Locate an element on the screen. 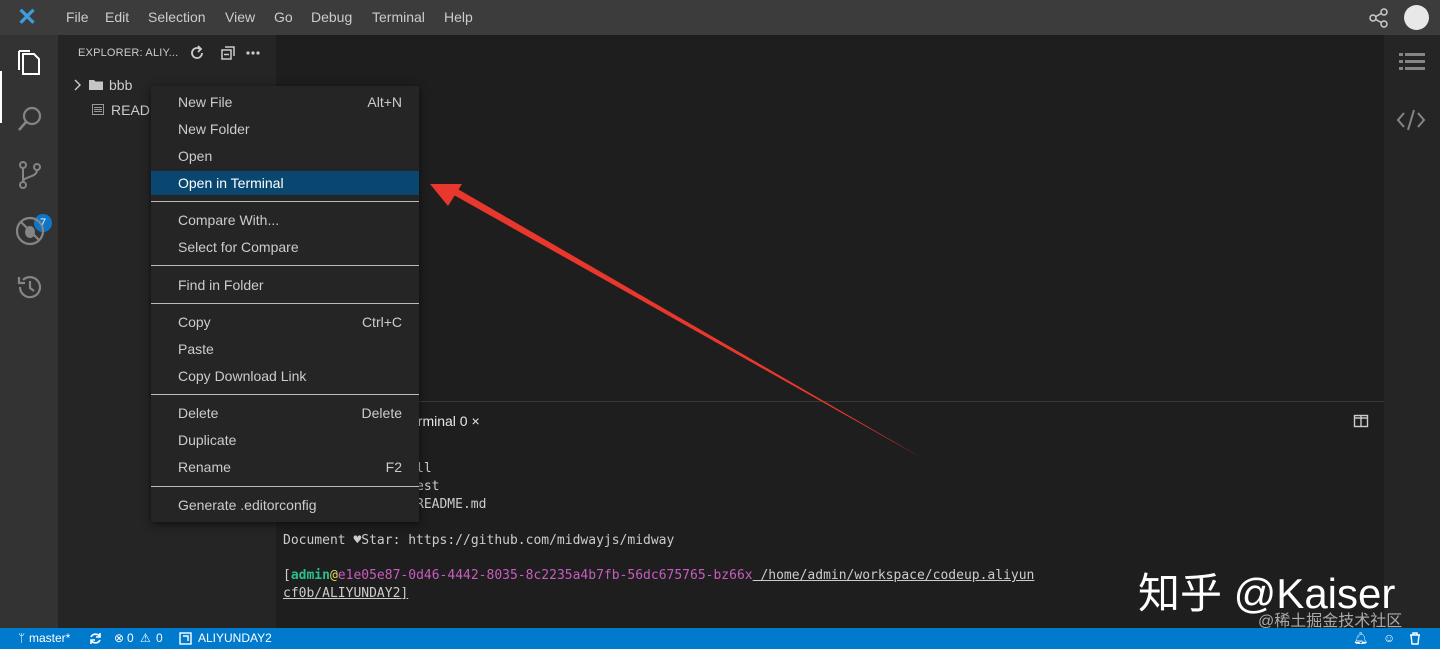  history-icon is located at coordinates (30, 287).